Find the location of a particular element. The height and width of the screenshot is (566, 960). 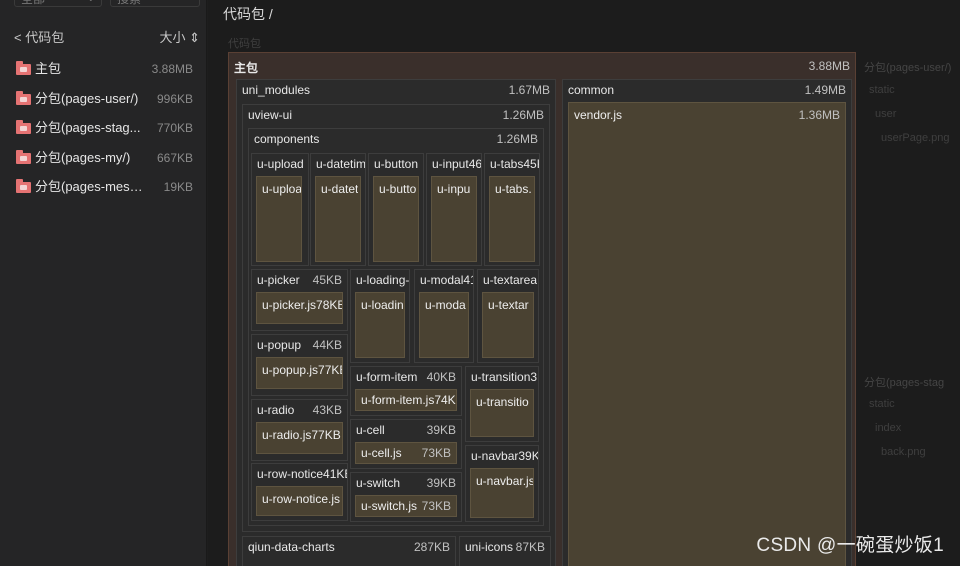

node-label: u-navbar.js is located at coordinates (505, 481).